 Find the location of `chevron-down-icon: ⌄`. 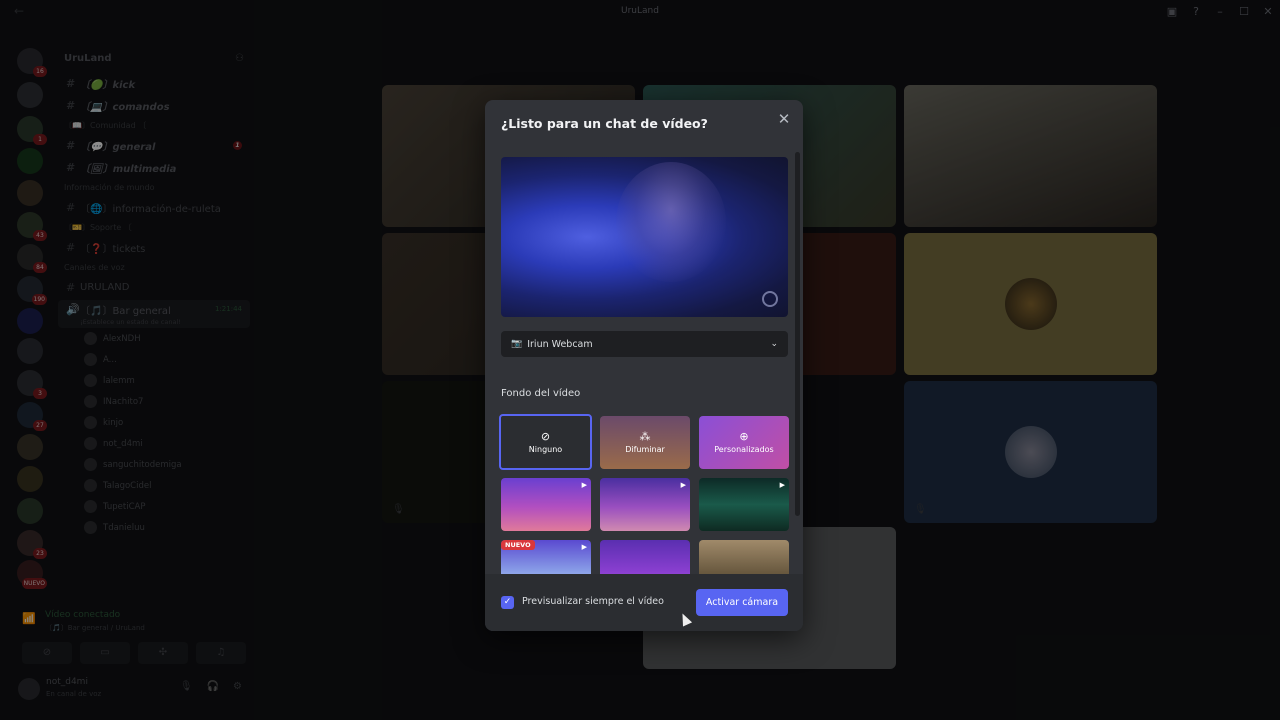

chevron-down-icon: ⌄ is located at coordinates (774, 344).